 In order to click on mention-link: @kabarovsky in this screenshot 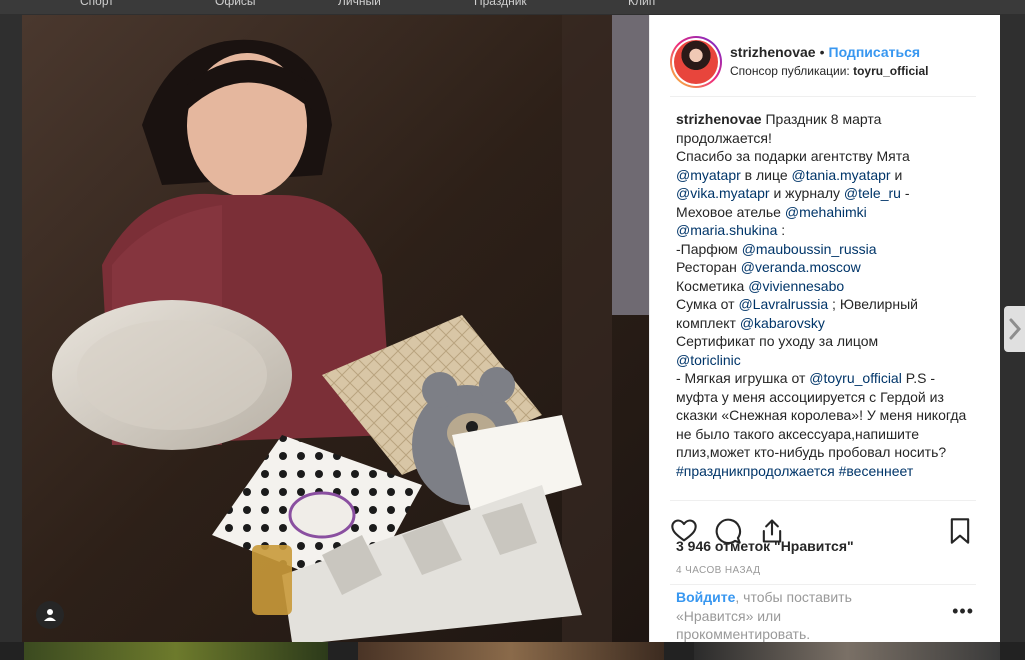, I will do `click(782, 323)`.